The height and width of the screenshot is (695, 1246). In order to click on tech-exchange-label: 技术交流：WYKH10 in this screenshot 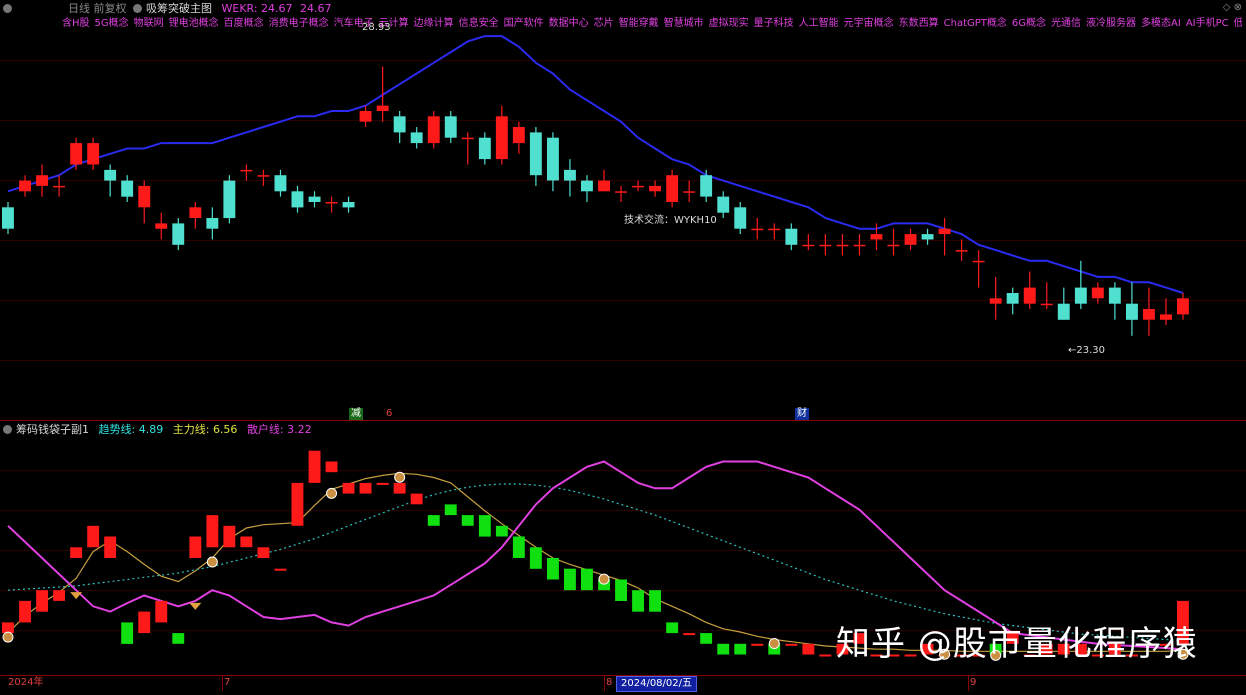, I will do `click(670, 220)`.